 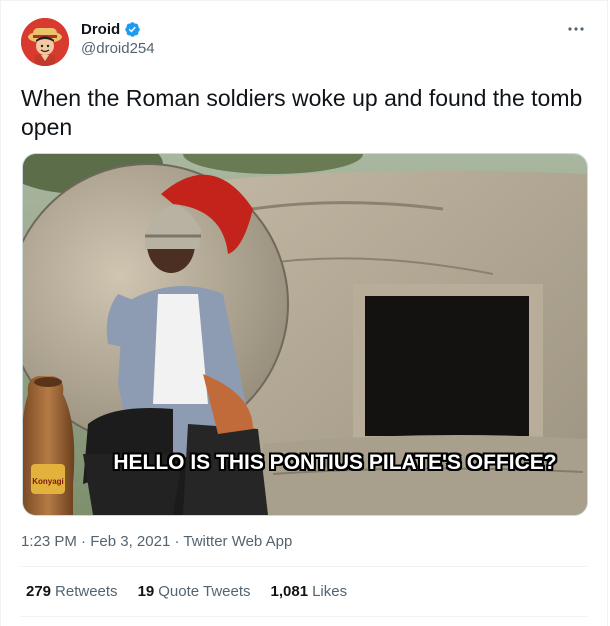 What do you see at coordinates (330, 591) in the screenshot?
I see `likes-label: Likes` at bounding box center [330, 591].